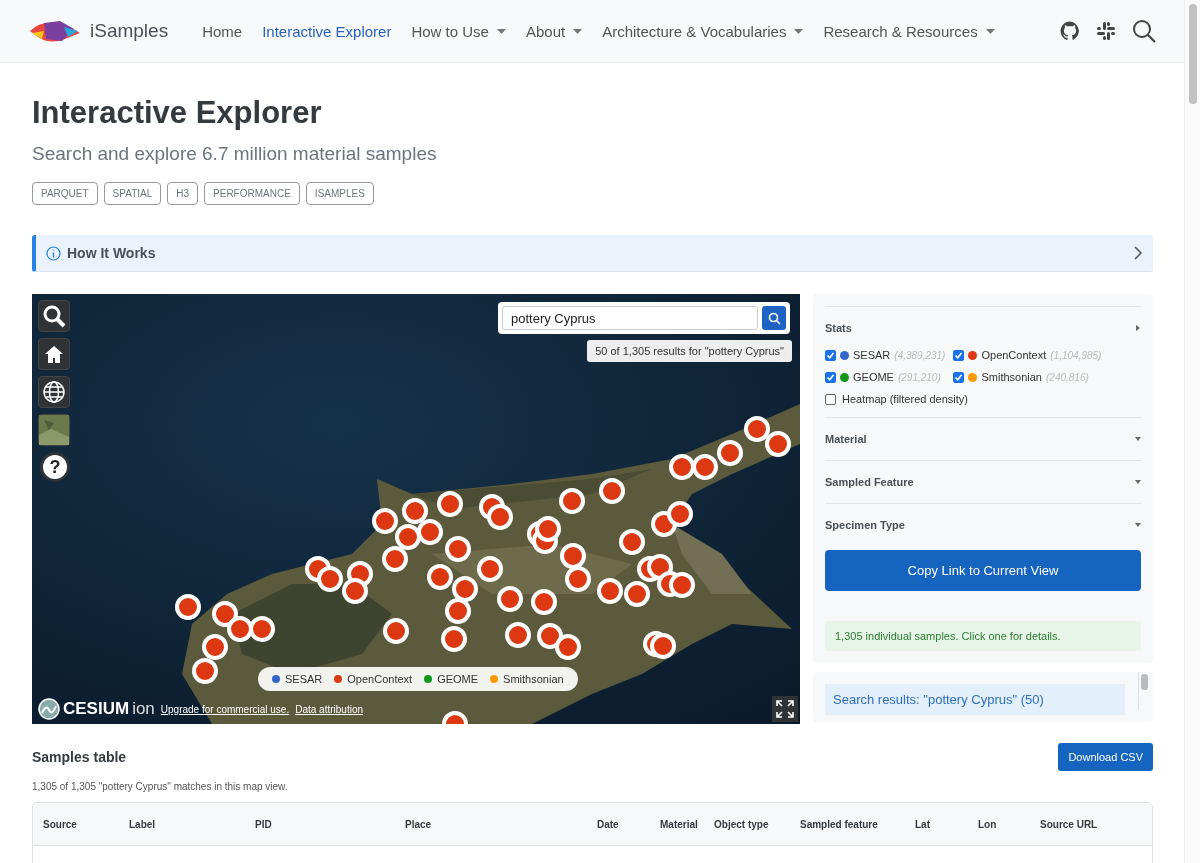  I want to click on brand-name: iSamples, so click(129, 31).